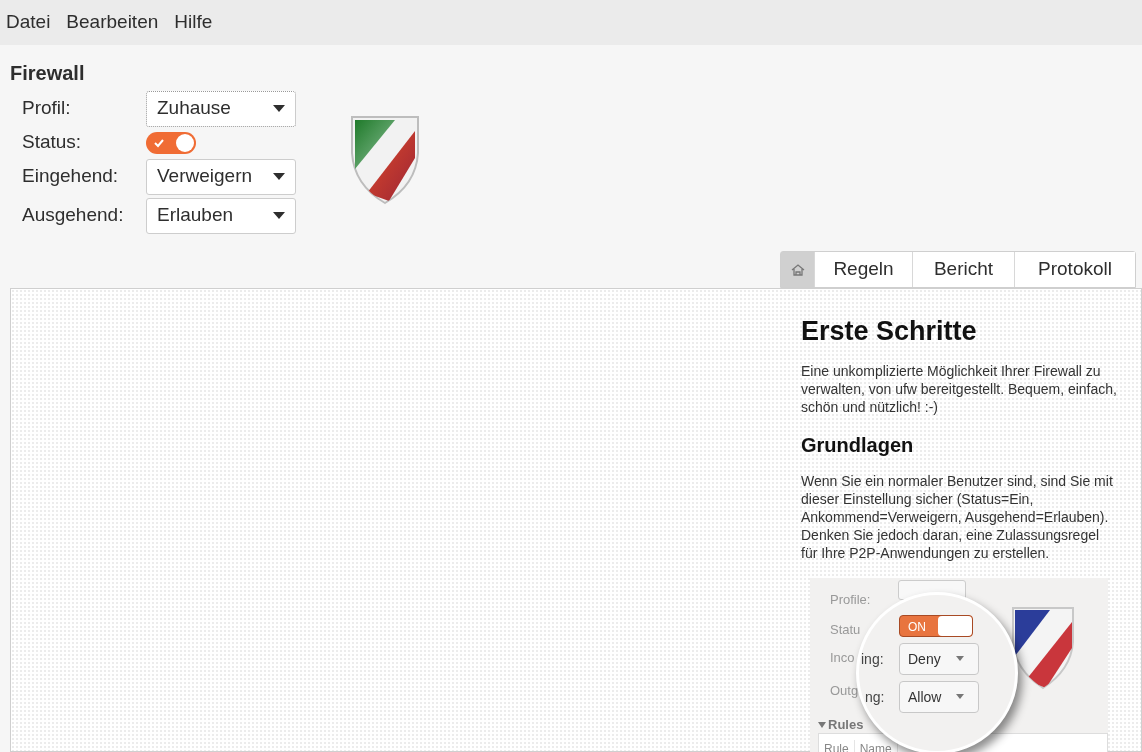  What do you see at coordinates (959, 389) in the screenshot?
I see `help-paragraph: Eine unkomplizierte Möglichkeit Ihrer Firewall zu verwalten, von ufw bereitgestellt. Bequem, einfach, schön und nützlich! :-)` at bounding box center [959, 389].